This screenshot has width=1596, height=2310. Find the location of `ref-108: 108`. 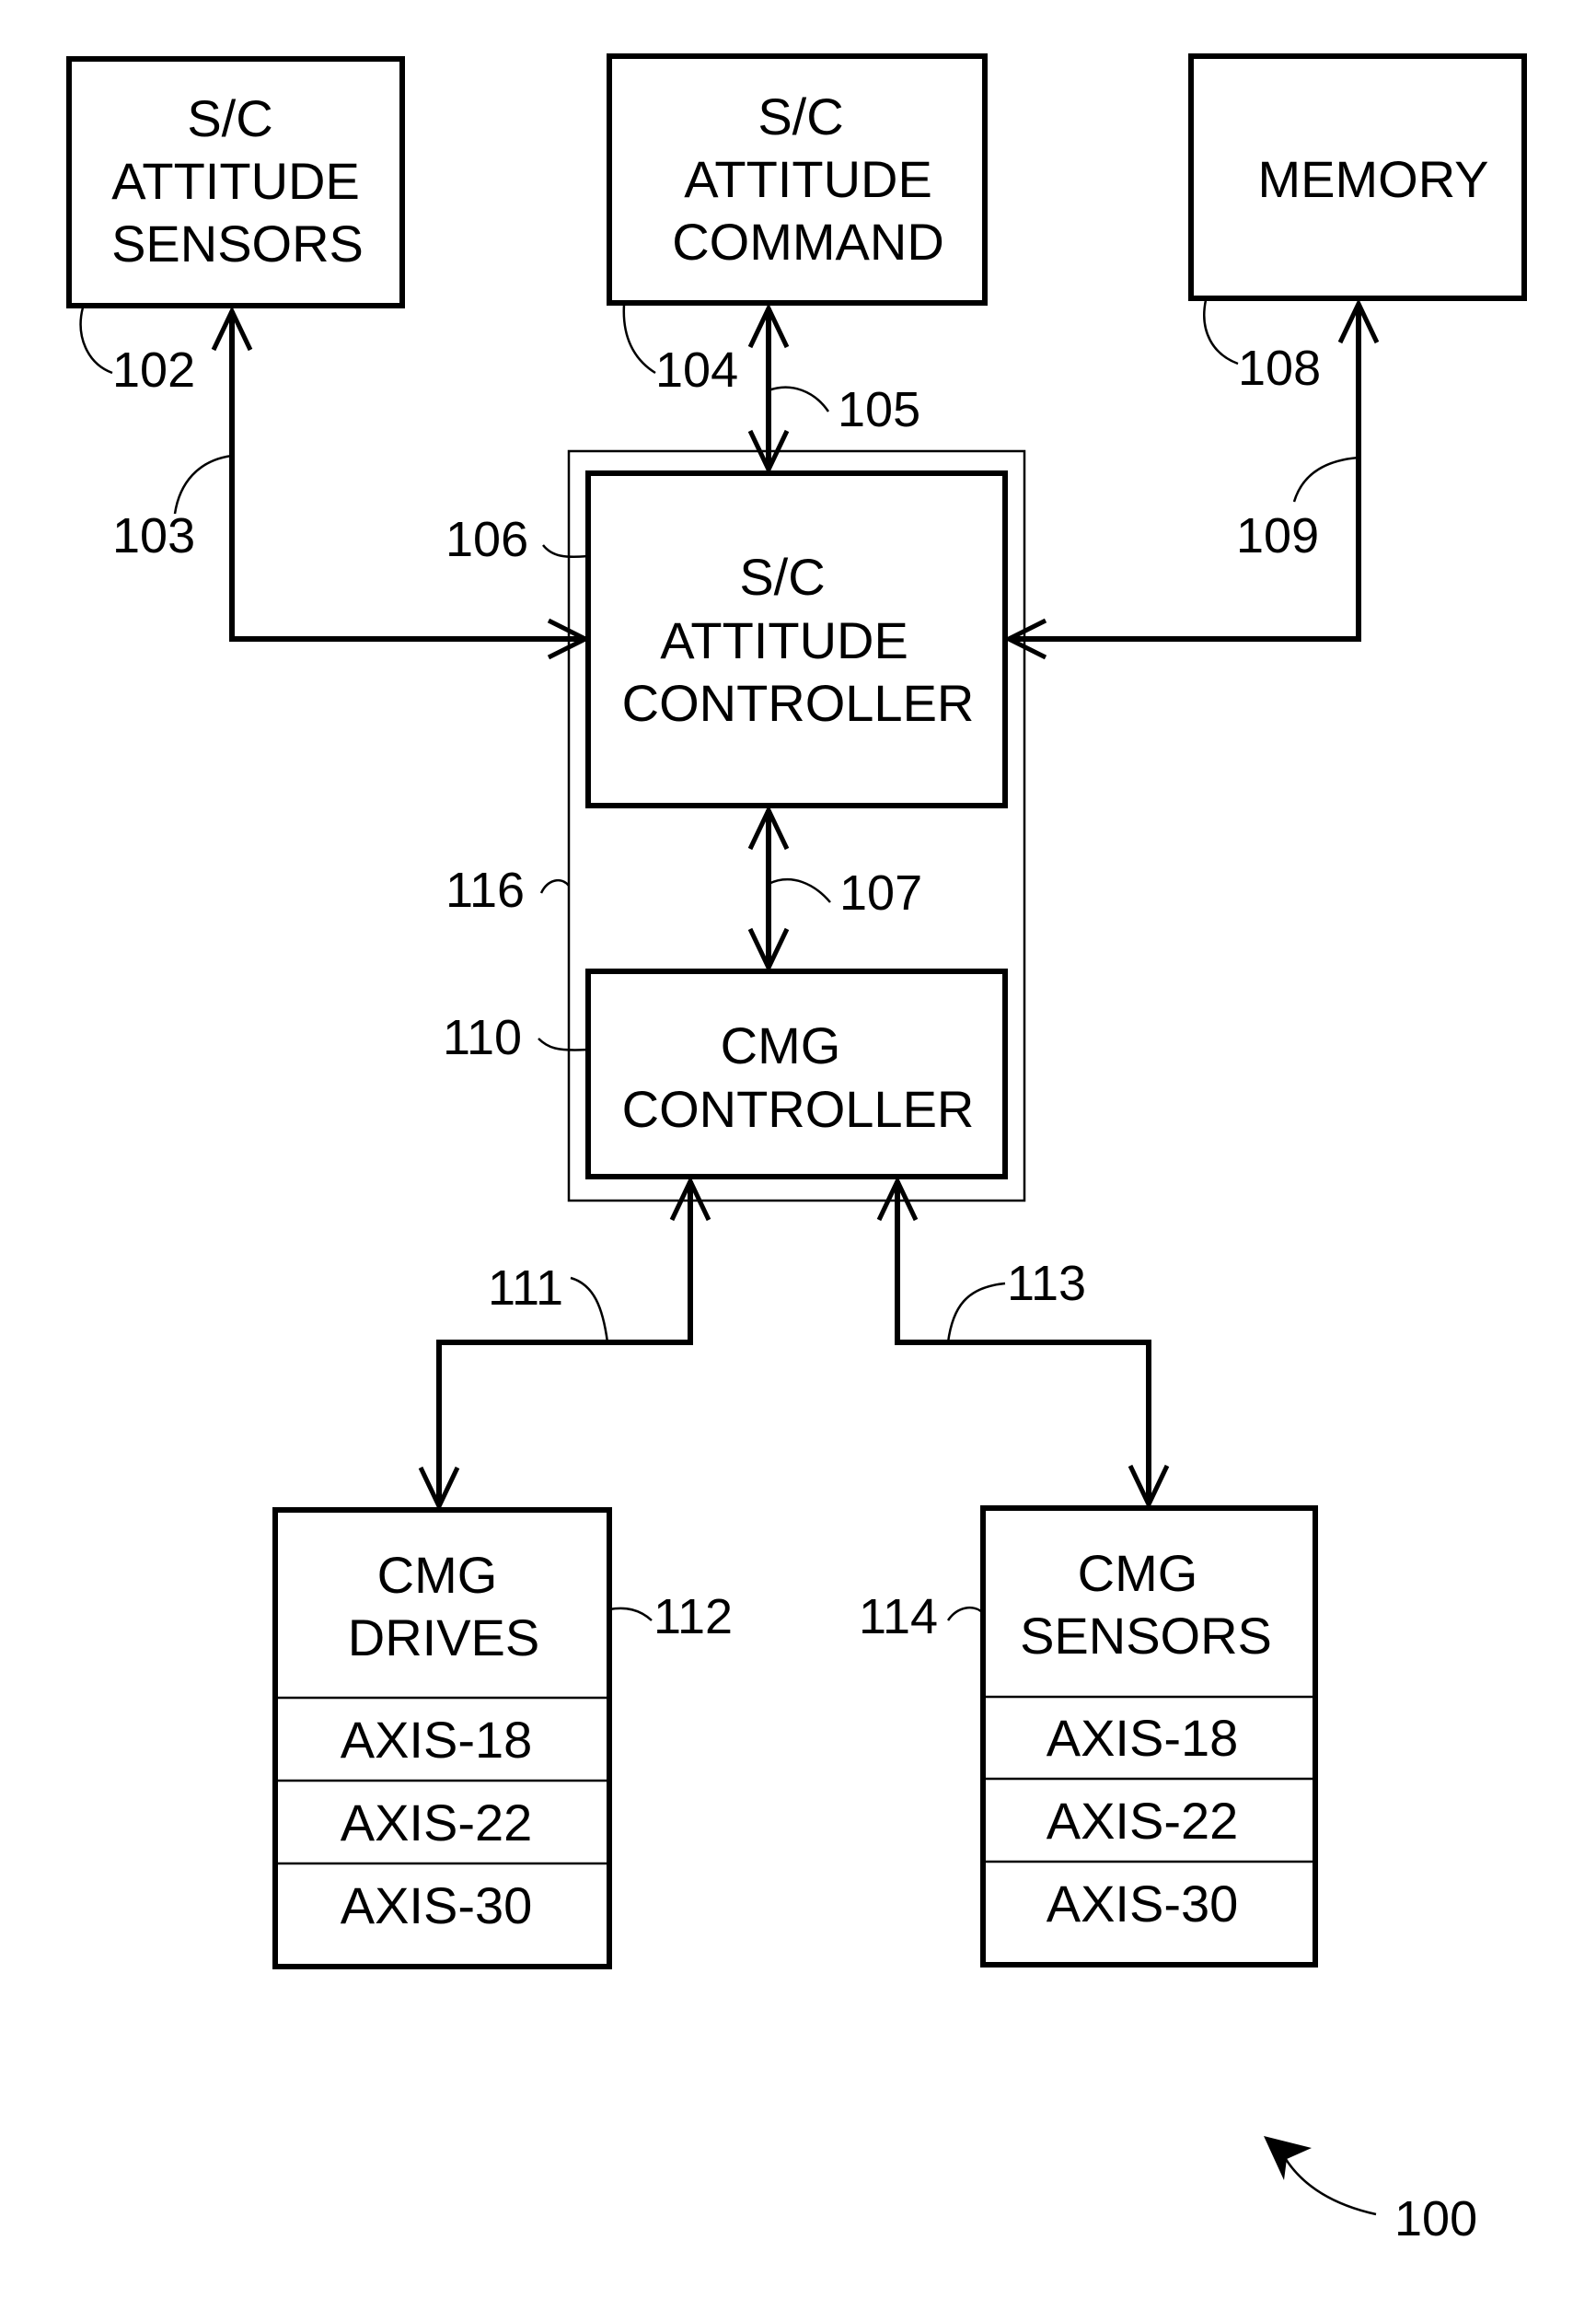

ref-108: 108 is located at coordinates (1279, 368).